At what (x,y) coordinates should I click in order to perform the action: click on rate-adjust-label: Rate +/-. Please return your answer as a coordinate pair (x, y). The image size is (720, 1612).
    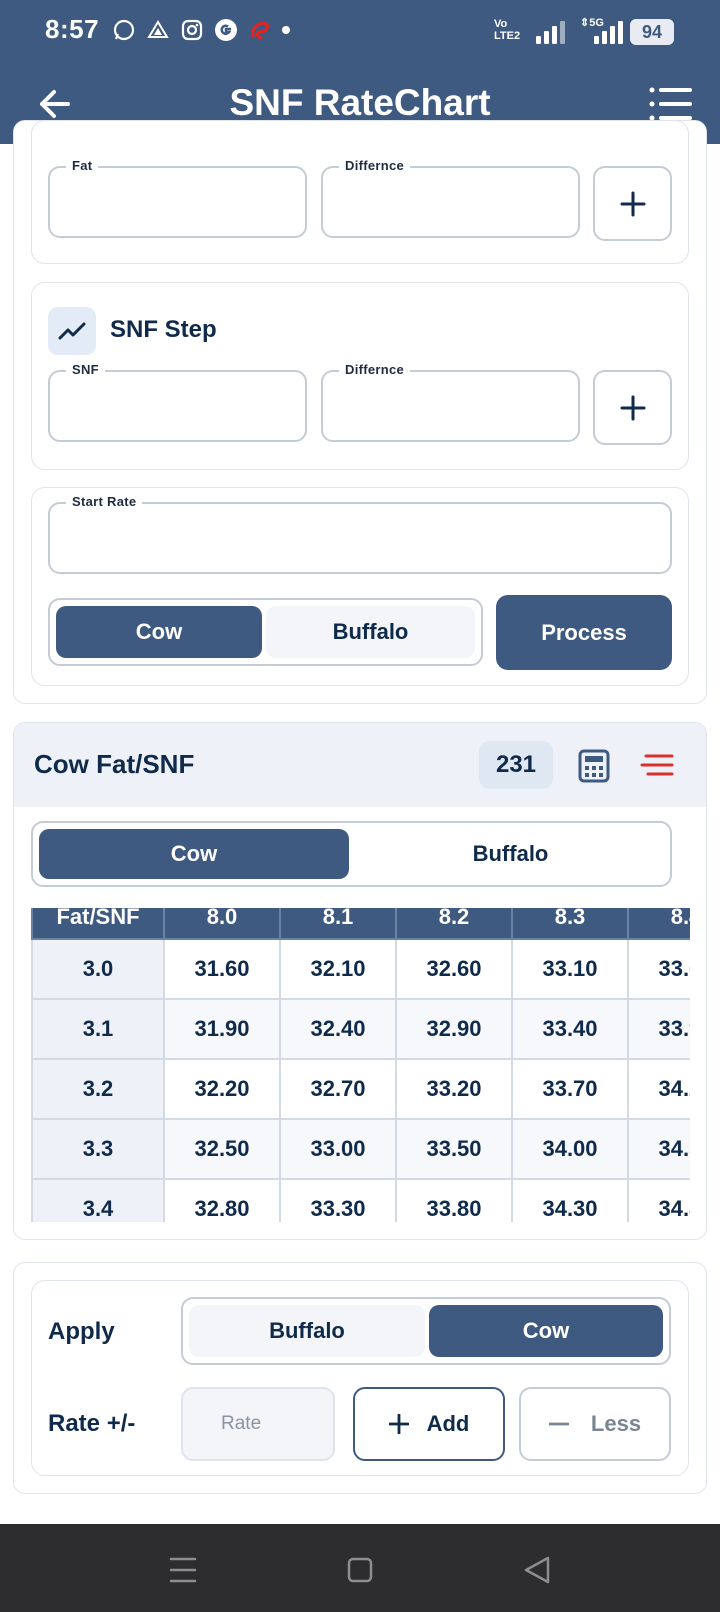
    Looking at the image, I should click on (92, 1423).